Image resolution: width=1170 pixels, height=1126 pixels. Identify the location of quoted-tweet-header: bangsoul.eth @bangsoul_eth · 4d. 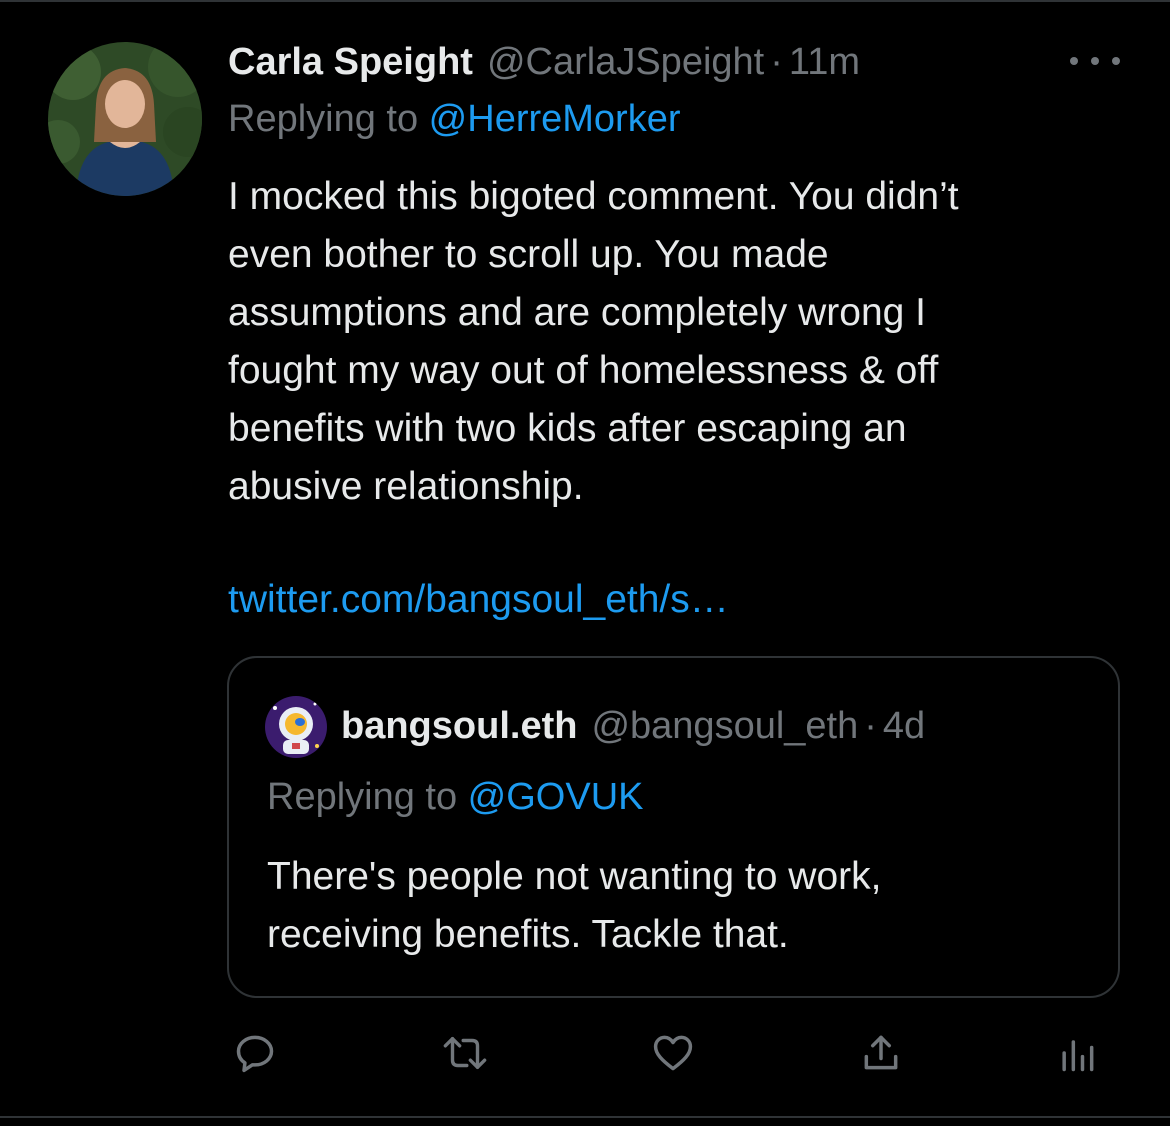
(633, 726).